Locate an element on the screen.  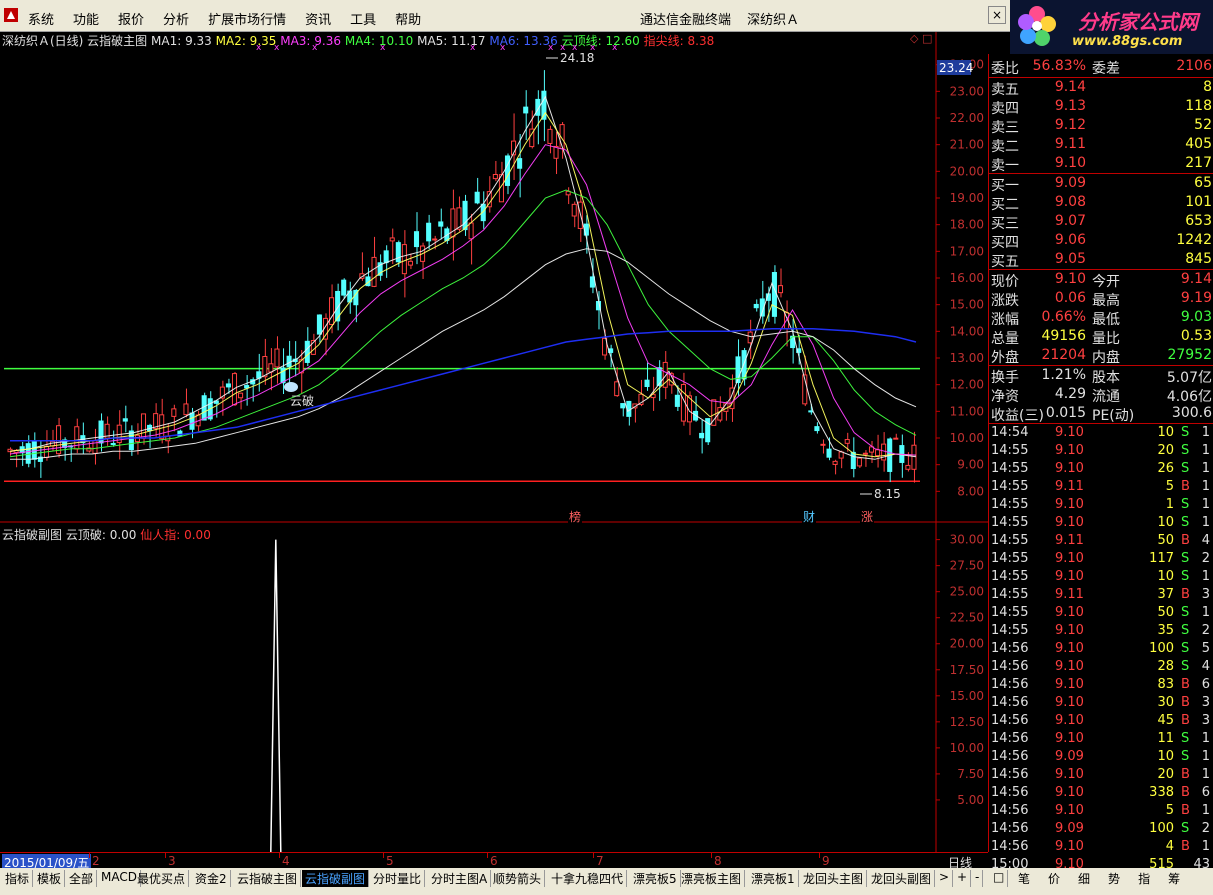
sub-y-tick-label: 10.00 is located at coordinates (967, 748).